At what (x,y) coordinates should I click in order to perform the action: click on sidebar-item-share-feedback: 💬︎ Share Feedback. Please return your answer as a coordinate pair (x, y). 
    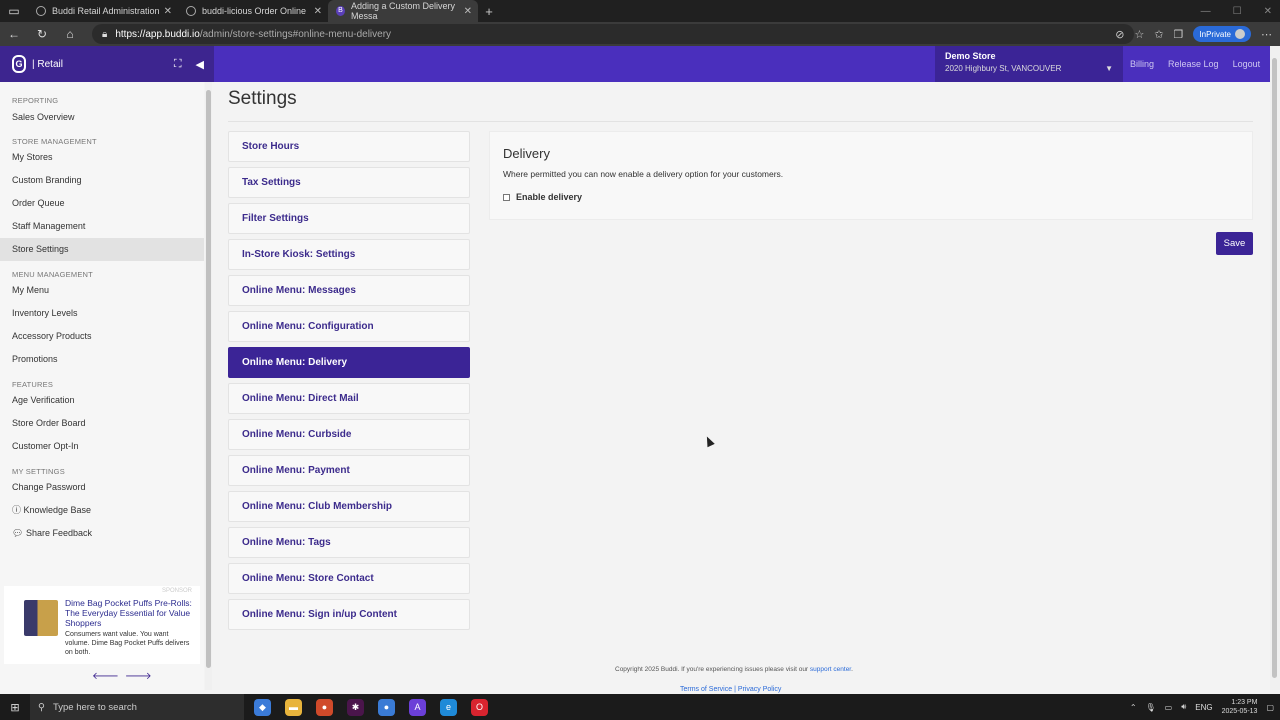
    Looking at the image, I should click on (102, 533).